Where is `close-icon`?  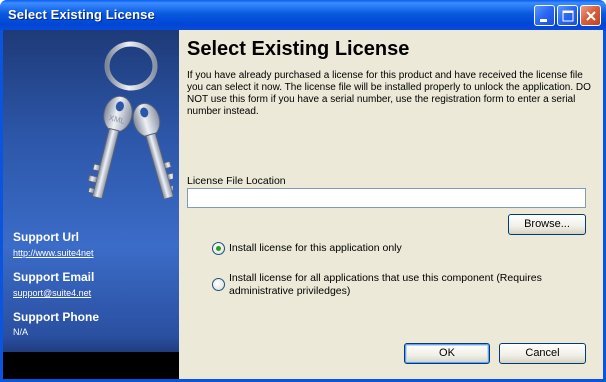
close-icon is located at coordinates (591, 16).